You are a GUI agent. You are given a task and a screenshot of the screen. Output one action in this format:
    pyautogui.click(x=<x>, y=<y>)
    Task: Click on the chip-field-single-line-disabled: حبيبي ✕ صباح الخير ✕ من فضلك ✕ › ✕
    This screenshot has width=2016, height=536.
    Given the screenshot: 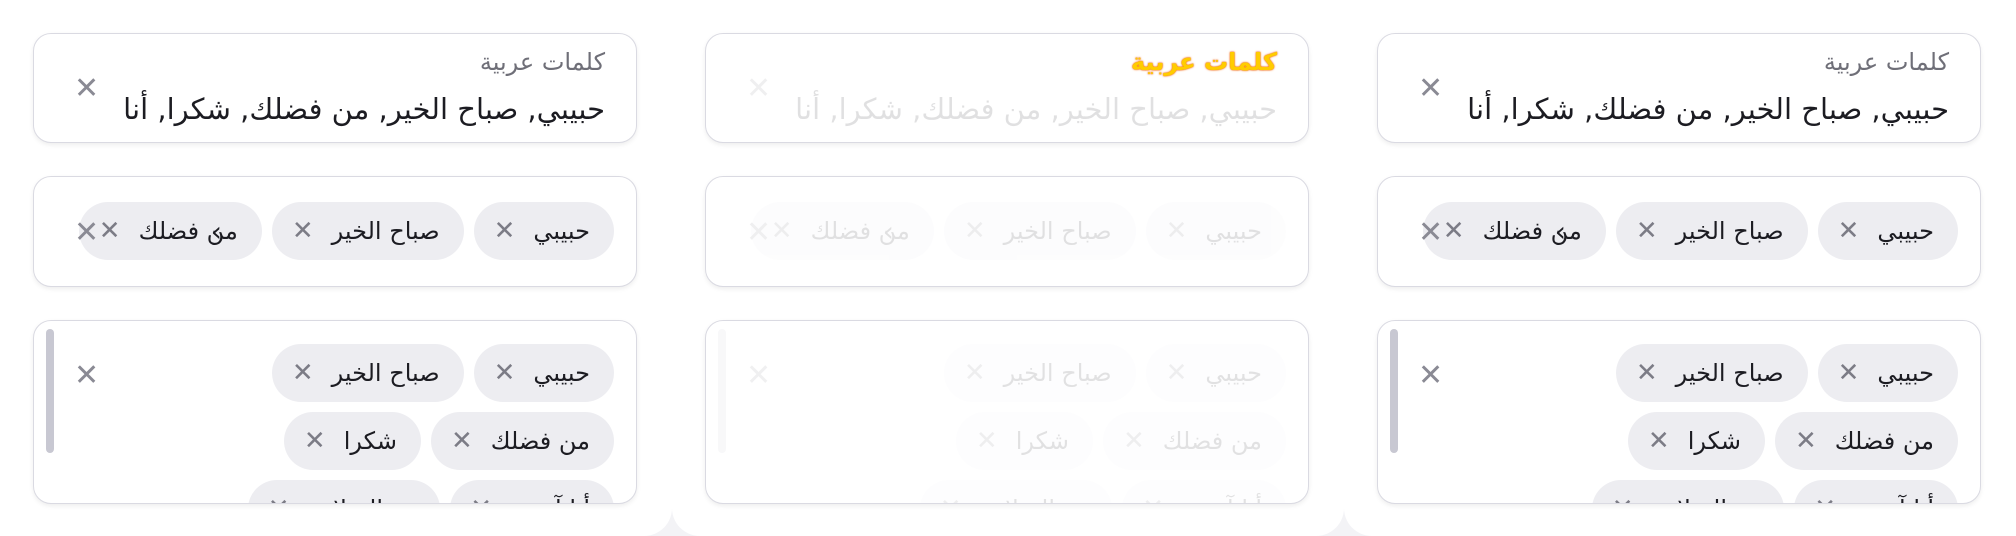 What is the action you would take?
    pyautogui.click(x=1007, y=231)
    